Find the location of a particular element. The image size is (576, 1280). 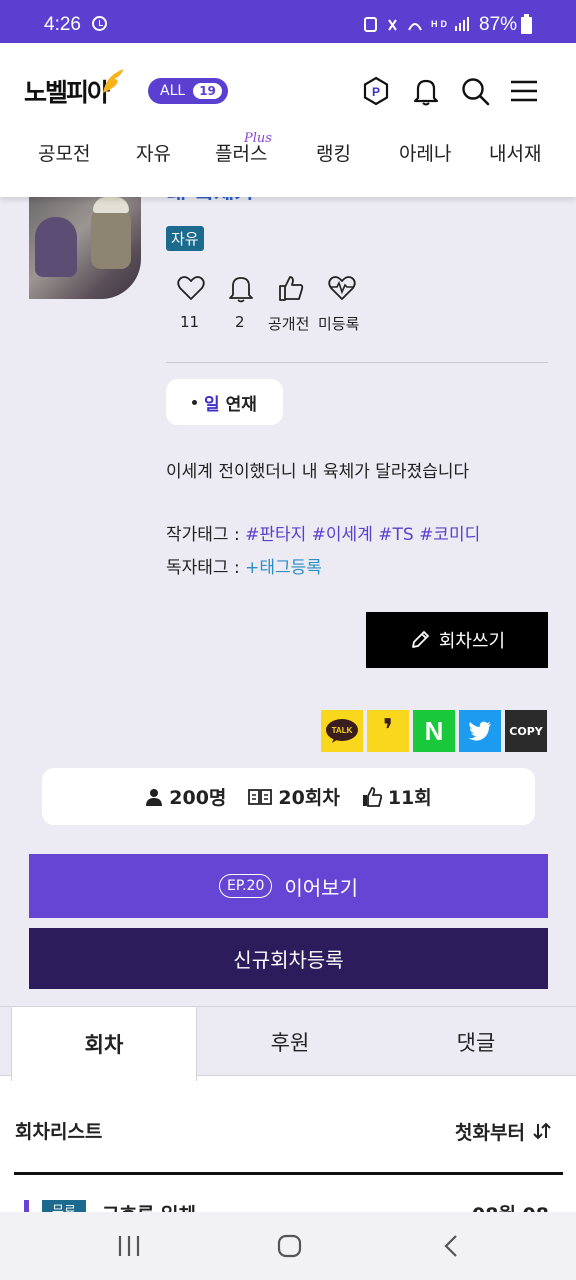

content-tab-bar: 회차 후원 댓글 is located at coordinates (288, 1043).